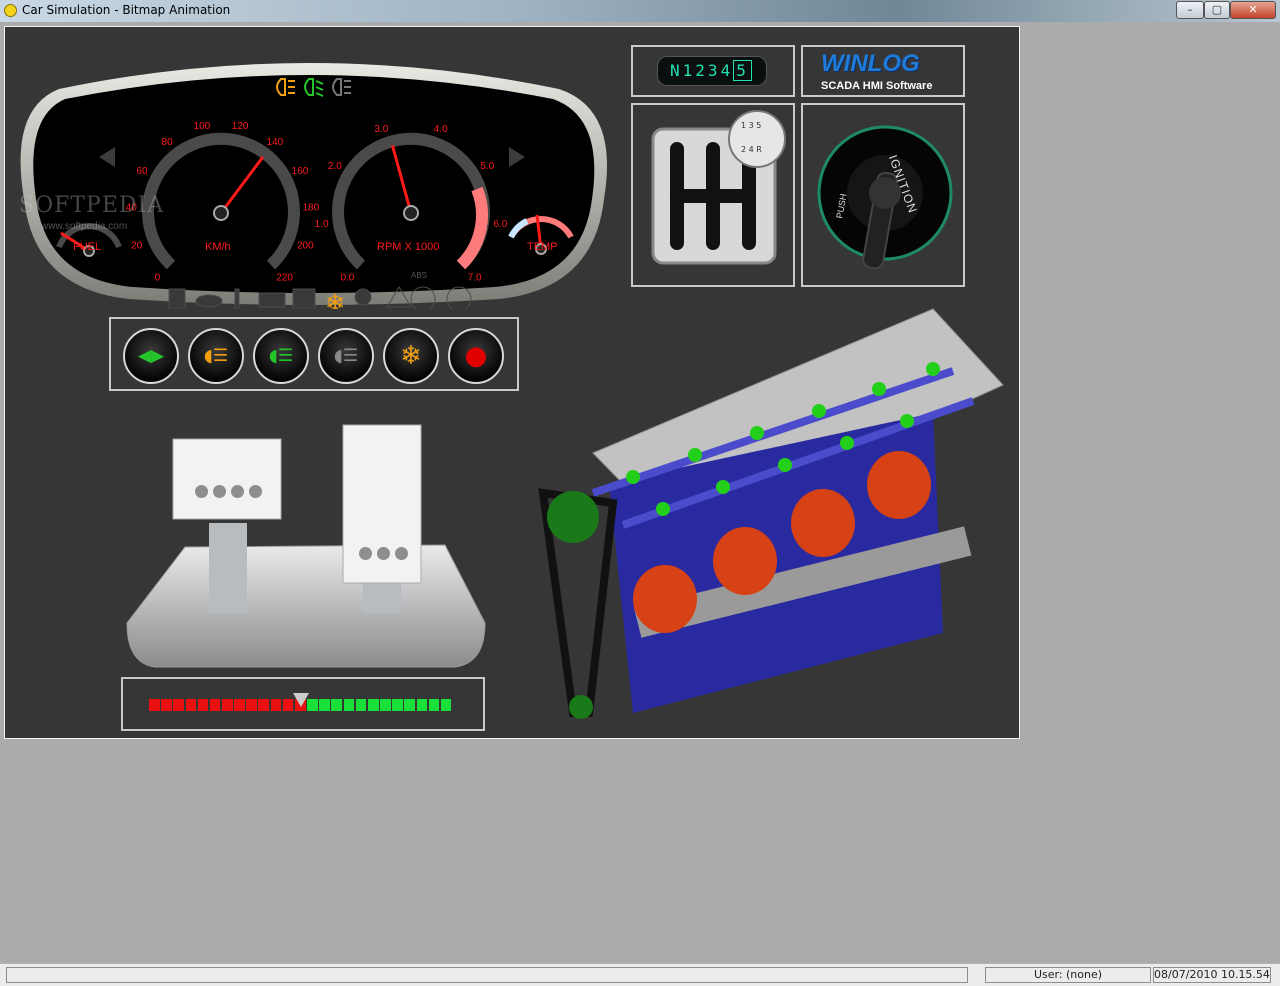  I want to click on active-gear-label: 5, so click(742, 70).